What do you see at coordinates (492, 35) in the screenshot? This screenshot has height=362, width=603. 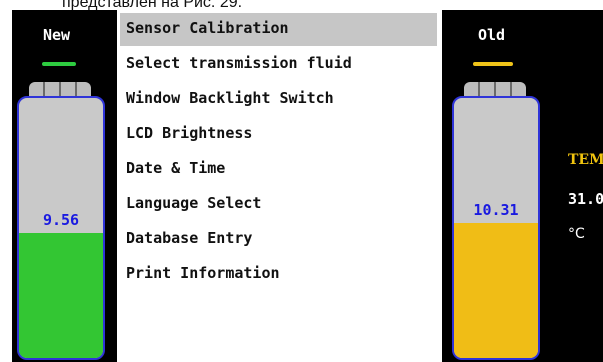 I see `old-fluid-label: Old` at bounding box center [492, 35].